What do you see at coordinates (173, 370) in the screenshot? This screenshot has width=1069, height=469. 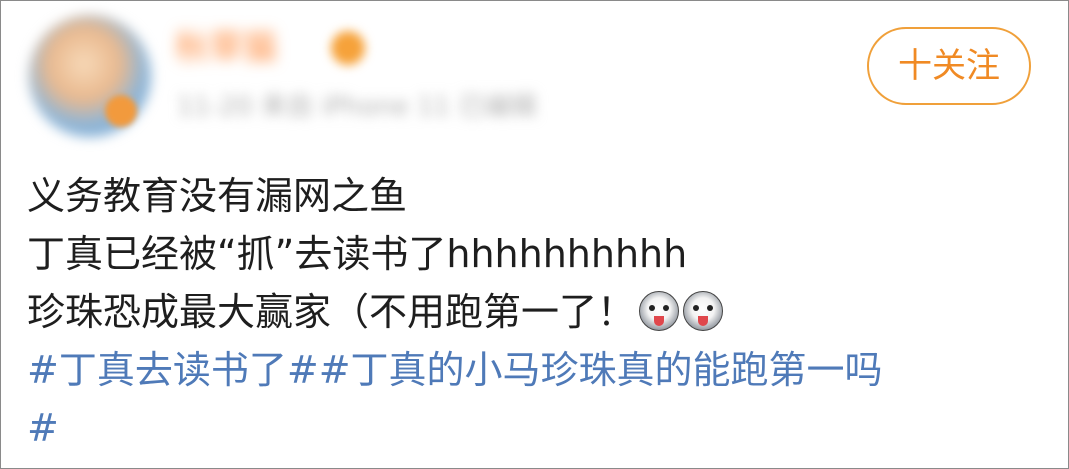 I see `topic-link-1: #丁真去读书了#` at bounding box center [173, 370].